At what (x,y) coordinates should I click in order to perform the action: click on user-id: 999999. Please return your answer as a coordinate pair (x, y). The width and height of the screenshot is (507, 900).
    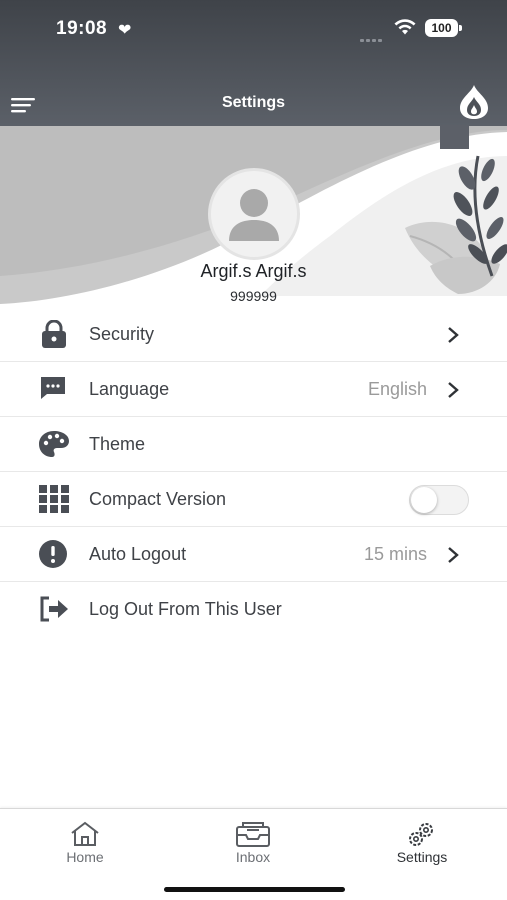
    Looking at the image, I should click on (253, 296).